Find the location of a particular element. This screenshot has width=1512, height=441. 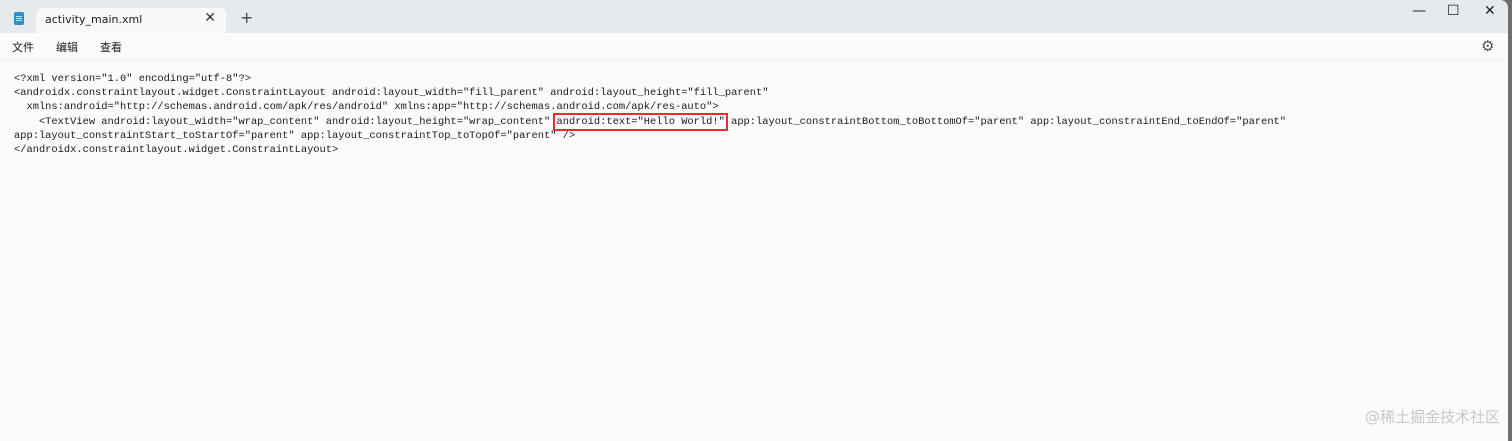

tab-activity-main: activity_main.xml ✕ is located at coordinates (131, 20).